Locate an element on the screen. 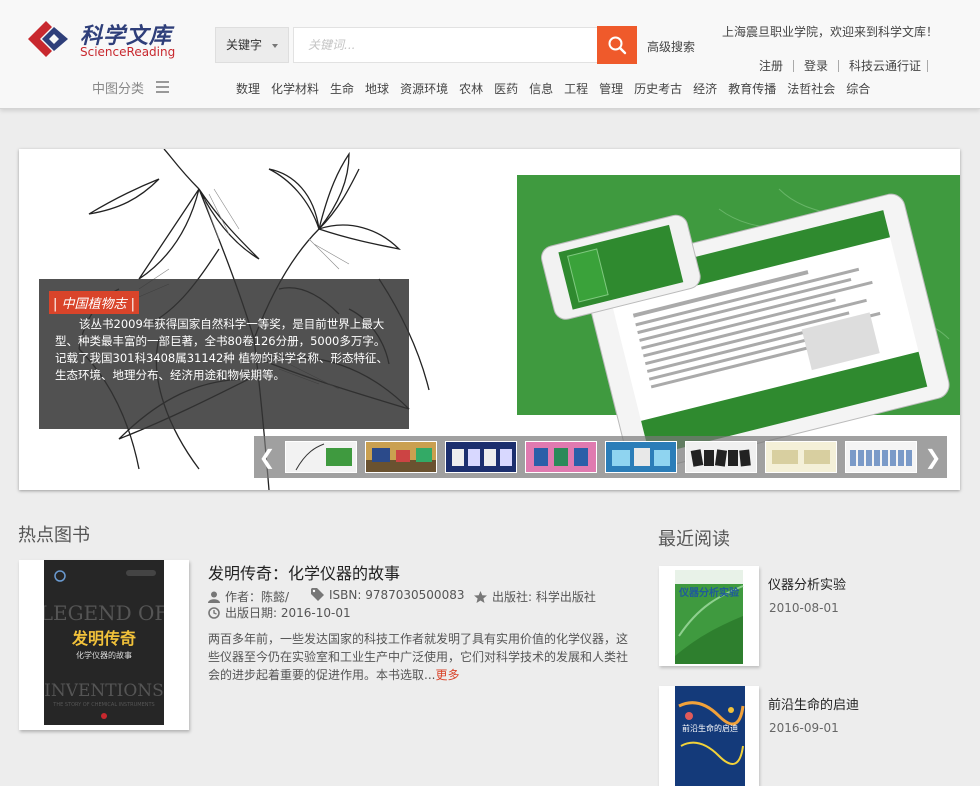 The width and height of the screenshot is (980, 786). login-link: 登录 is located at coordinates (816, 66).